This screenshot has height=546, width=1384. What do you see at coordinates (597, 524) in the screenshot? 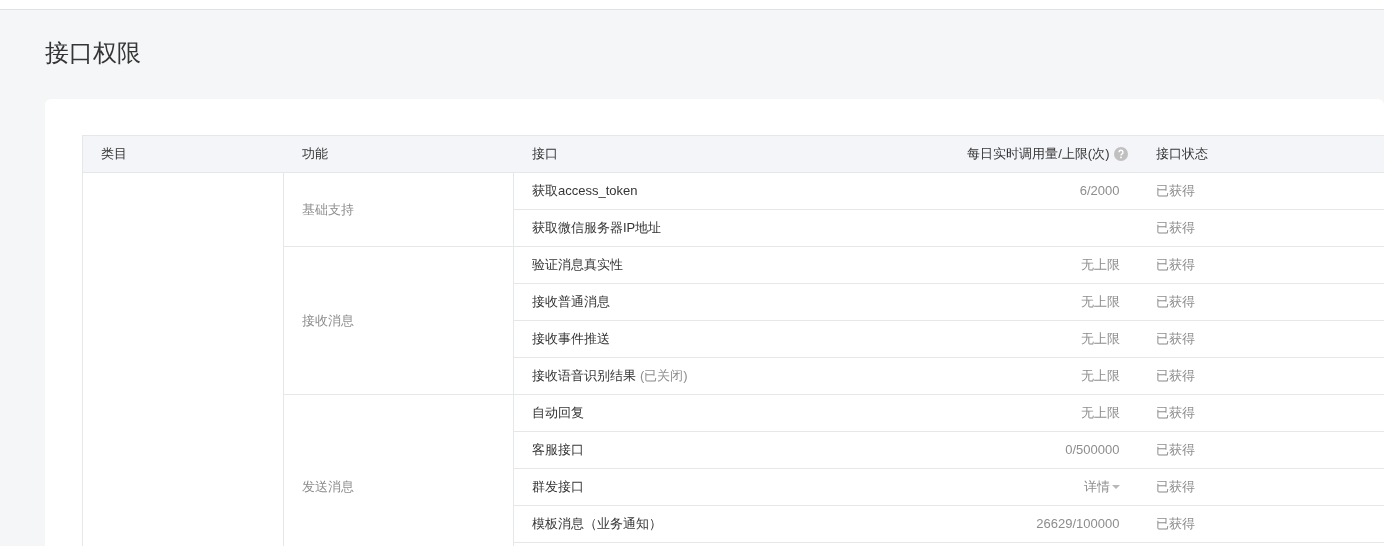
I see `interface-name: 模板消息（业务通知）` at bounding box center [597, 524].